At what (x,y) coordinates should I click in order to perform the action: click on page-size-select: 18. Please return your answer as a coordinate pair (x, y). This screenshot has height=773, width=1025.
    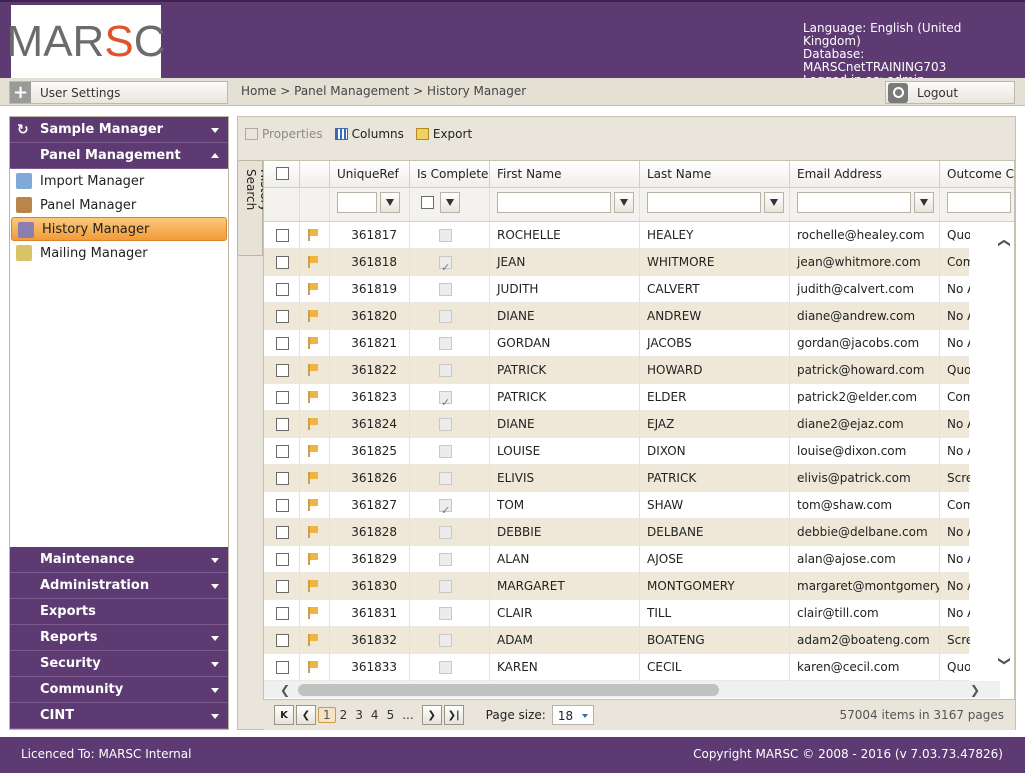
    Looking at the image, I should click on (572, 715).